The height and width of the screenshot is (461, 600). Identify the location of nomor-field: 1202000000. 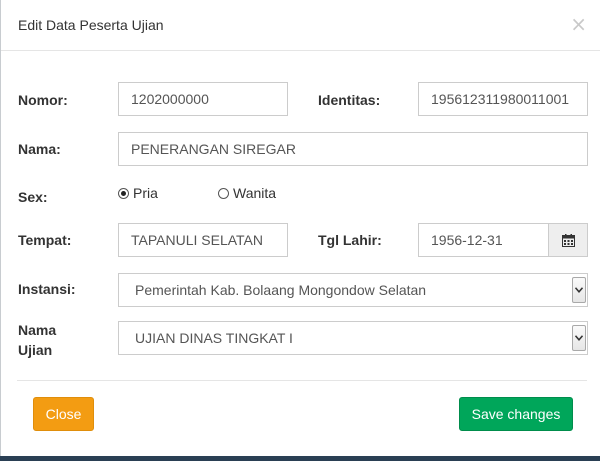
(203, 99).